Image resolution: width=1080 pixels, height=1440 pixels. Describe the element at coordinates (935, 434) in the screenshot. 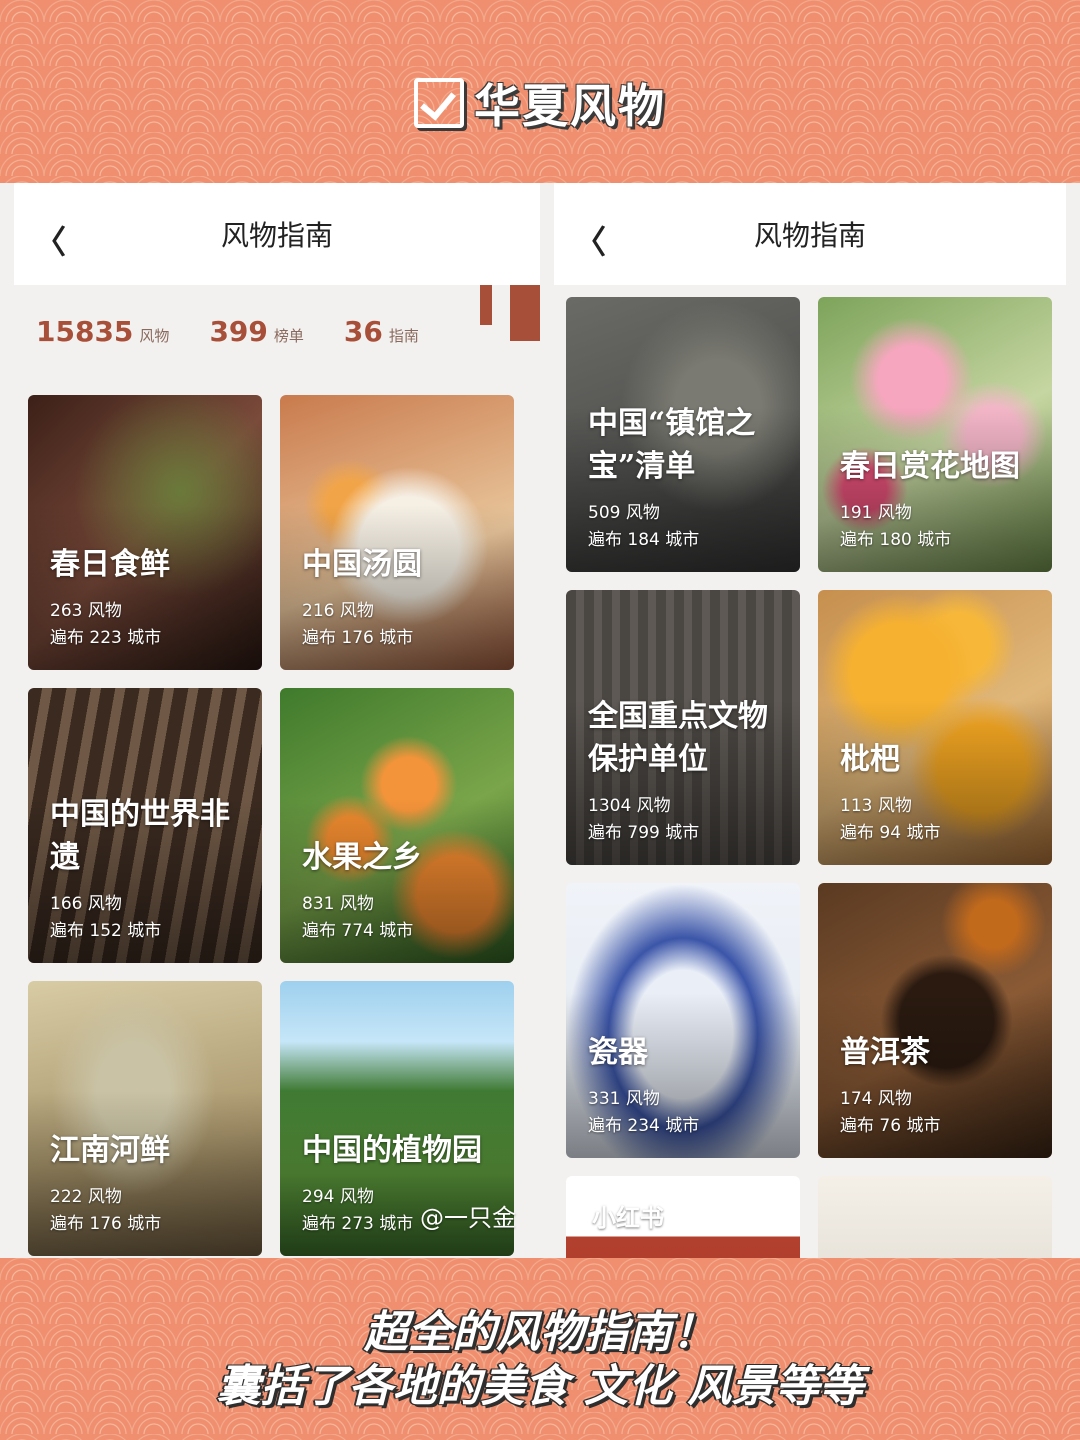

I see `guide-card: 春日赏花地图 191 风物 遍布 180 城市` at that location.